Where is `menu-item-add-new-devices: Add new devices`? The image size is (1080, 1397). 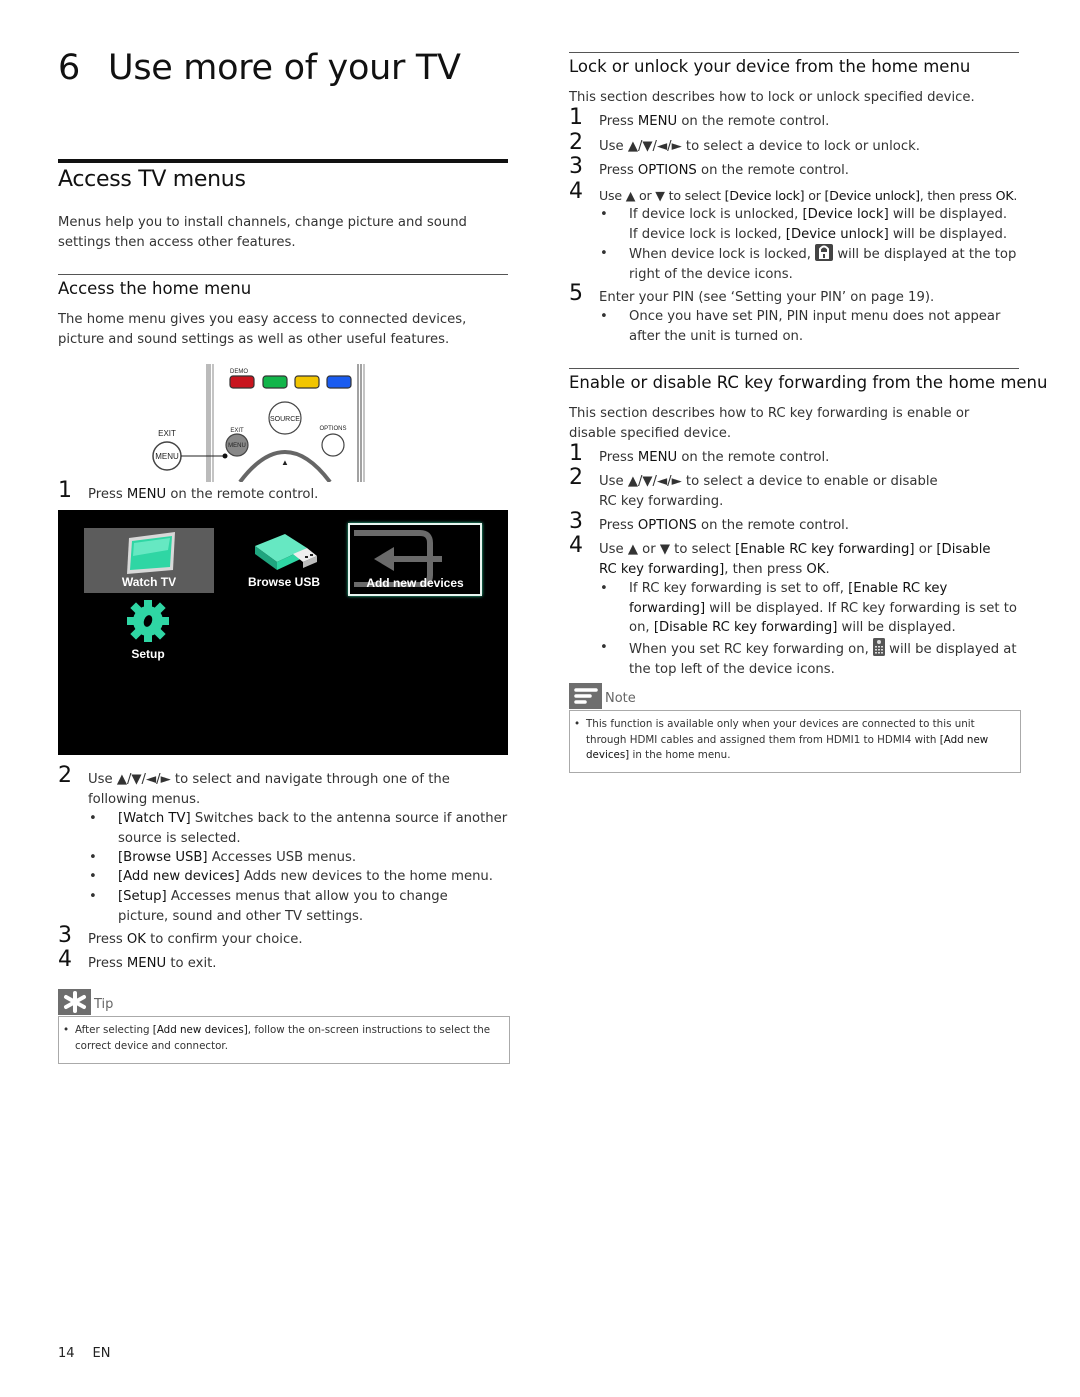
menu-item-add-new-devices: Add new devices is located at coordinates (415, 559).